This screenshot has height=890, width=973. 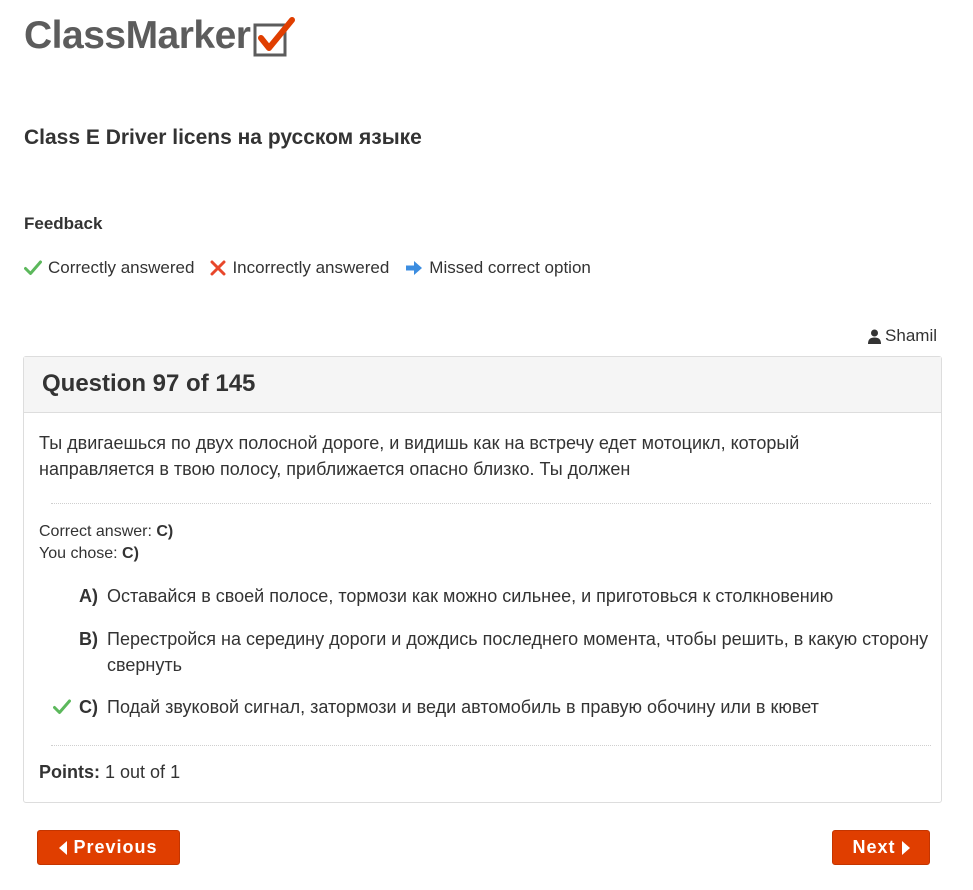 I want to click on you-chose-line: You chose: C), so click(x=89, y=554).